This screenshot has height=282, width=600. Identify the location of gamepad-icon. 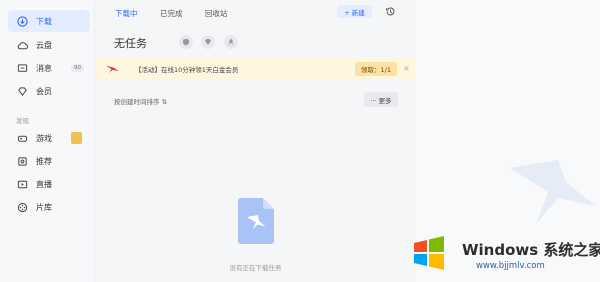
(22, 138).